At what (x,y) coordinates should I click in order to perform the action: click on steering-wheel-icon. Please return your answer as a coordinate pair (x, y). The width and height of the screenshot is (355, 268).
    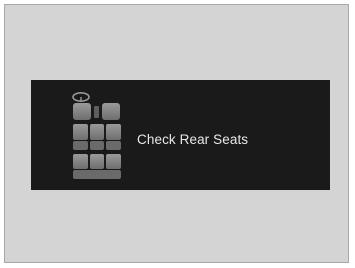
    Looking at the image, I should click on (81, 97).